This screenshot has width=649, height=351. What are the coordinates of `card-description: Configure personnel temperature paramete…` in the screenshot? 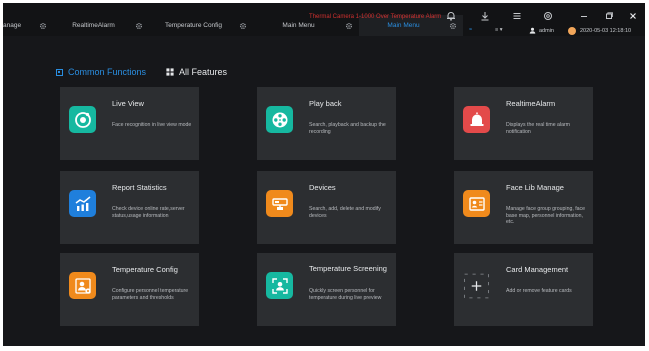 It's located at (150, 294).